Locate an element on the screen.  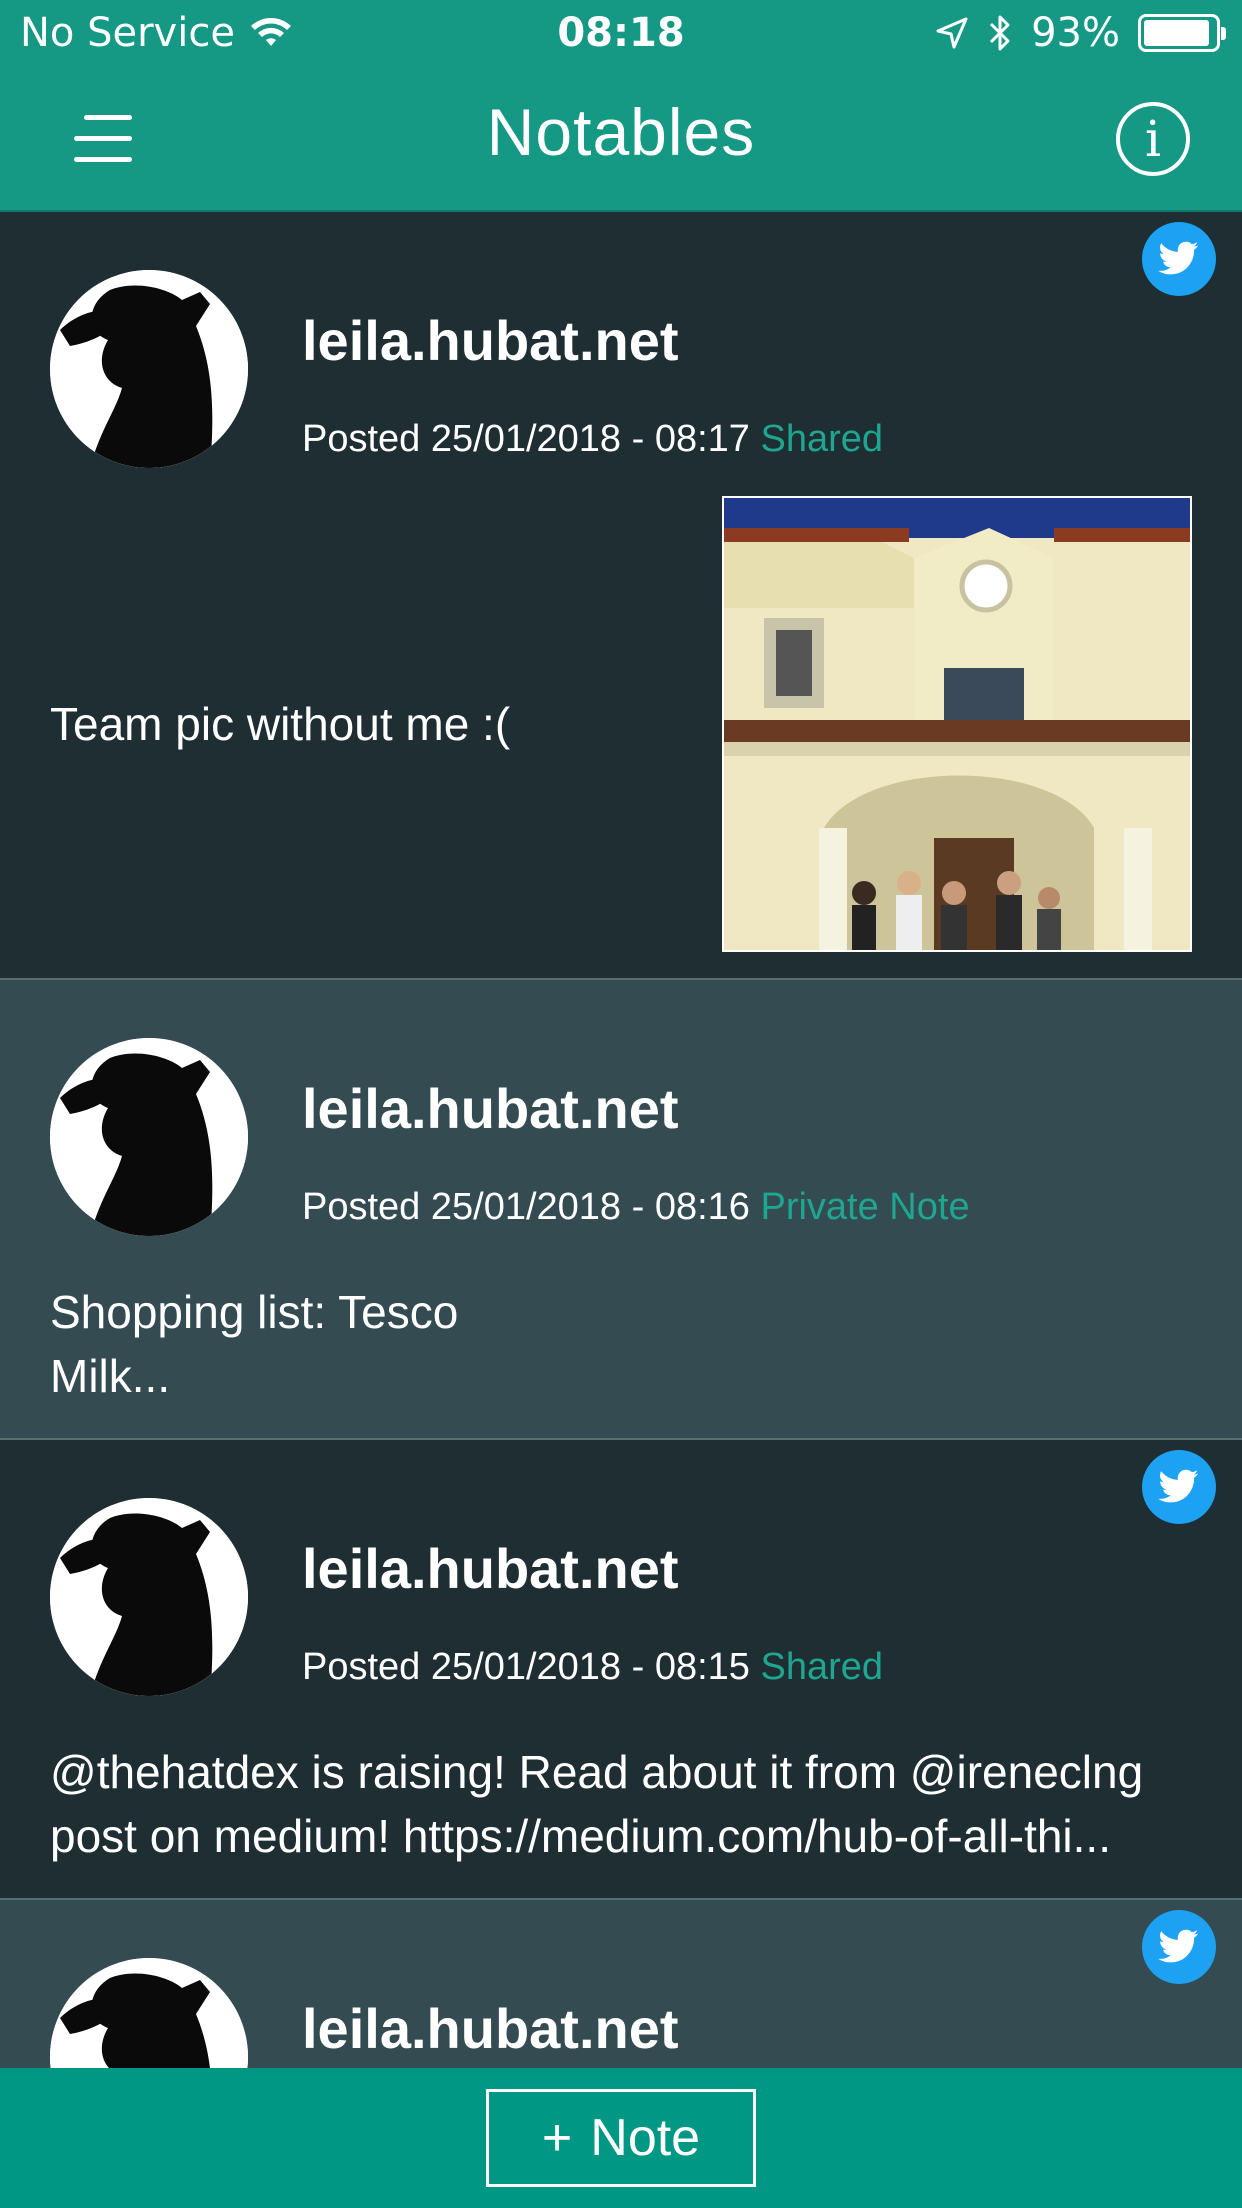
battery-percent: 93% is located at coordinates (1075, 33).